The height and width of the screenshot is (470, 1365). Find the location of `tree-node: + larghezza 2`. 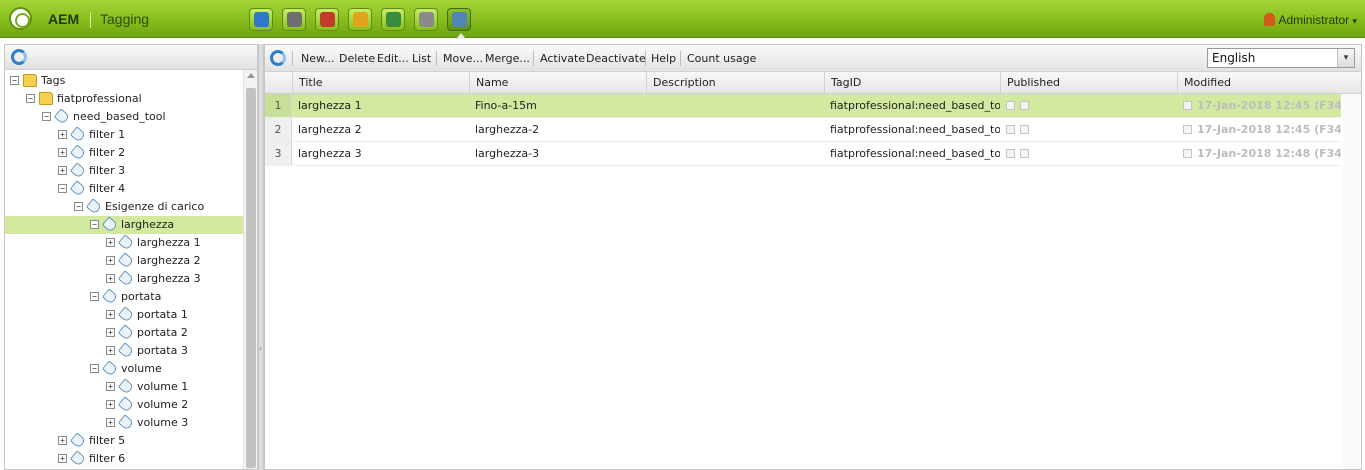

tree-node: + larghezza 2 is located at coordinates (124, 261).